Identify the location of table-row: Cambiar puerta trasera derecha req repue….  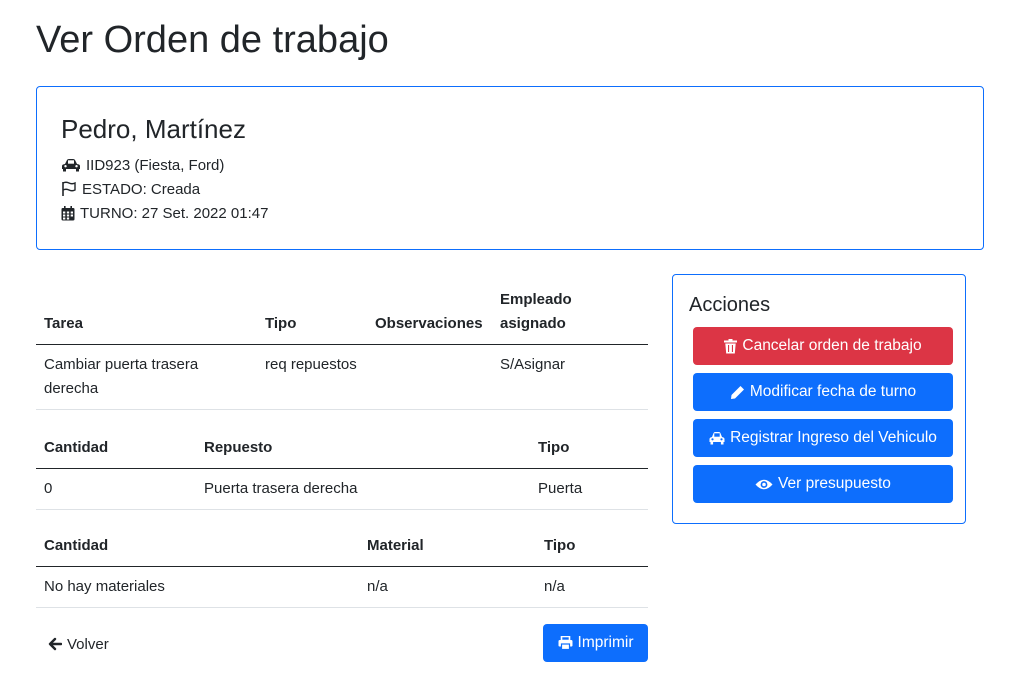
(342, 377).